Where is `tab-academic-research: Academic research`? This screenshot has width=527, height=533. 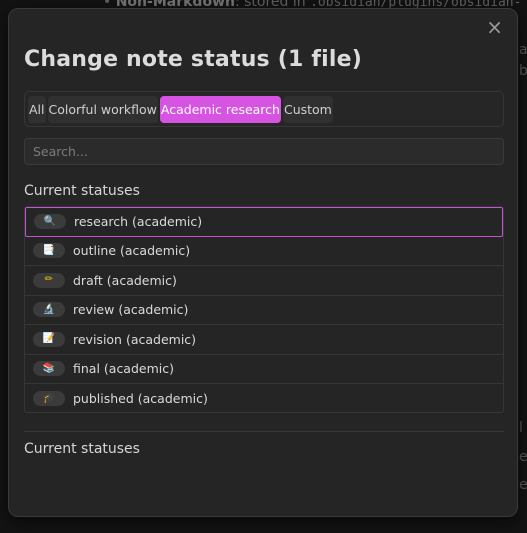
tab-academic-research: Academic research is located at coordinates (220, 109).